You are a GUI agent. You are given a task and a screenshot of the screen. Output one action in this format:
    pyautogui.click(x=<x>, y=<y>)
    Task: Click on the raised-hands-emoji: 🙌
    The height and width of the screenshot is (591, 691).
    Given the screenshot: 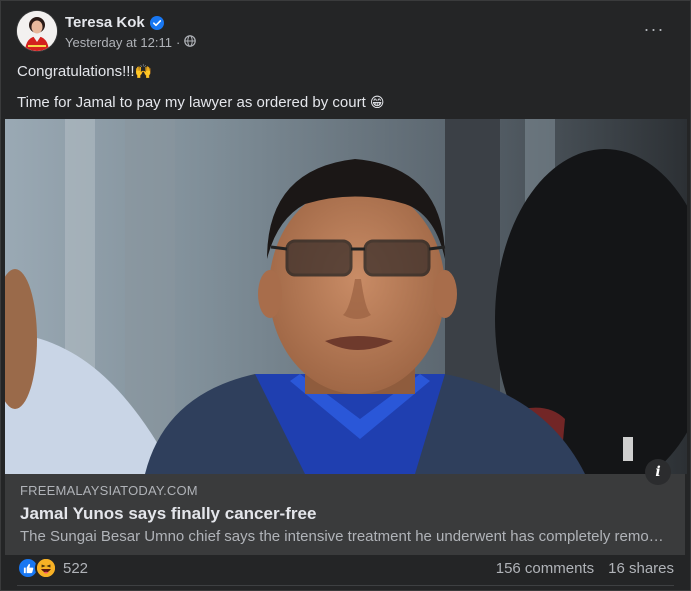 What is the action you would take?
    pyautogui.click(x=143, y=71)
    